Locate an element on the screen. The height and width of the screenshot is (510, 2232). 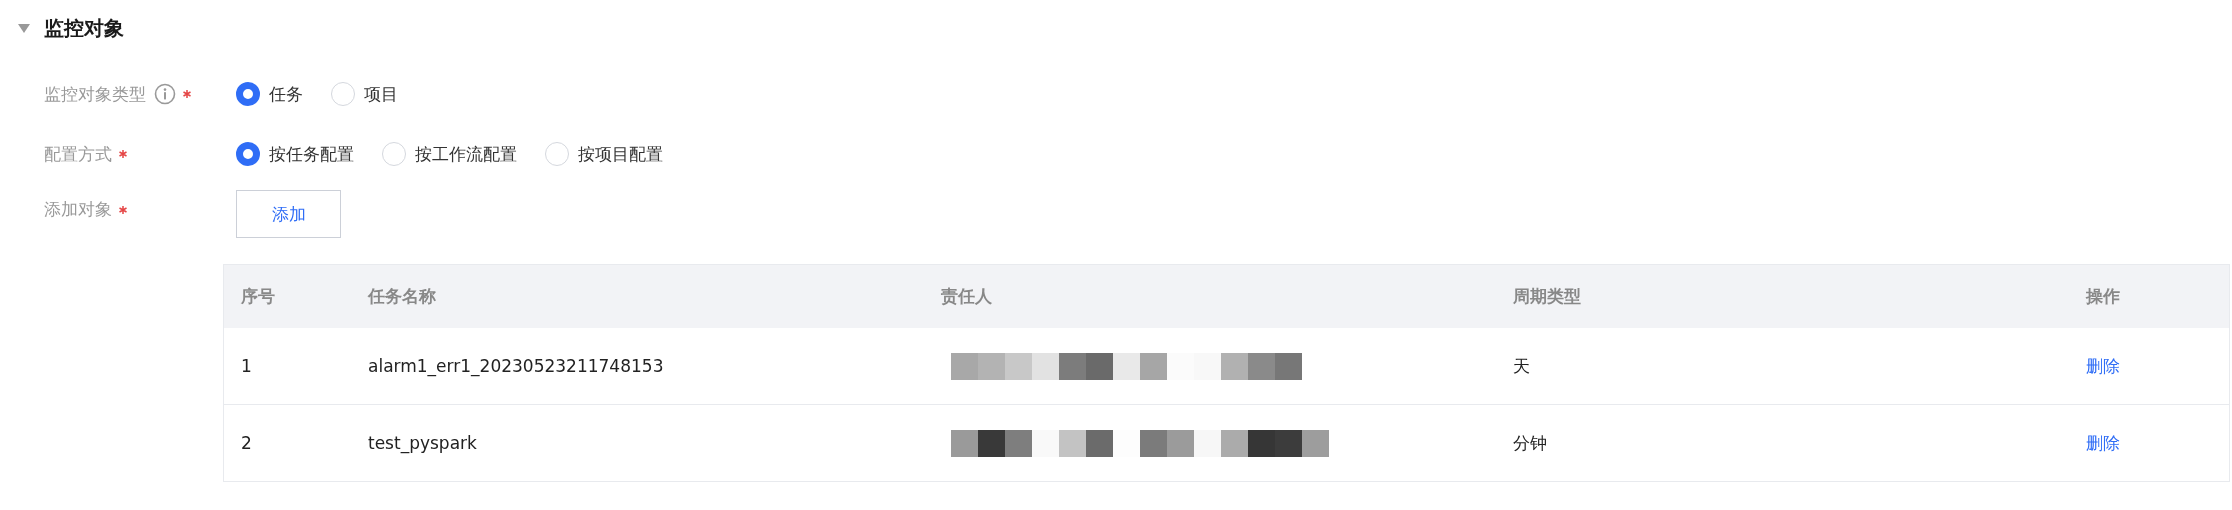
field-label: 监控对象类型 is located at coordinates (95, 94).